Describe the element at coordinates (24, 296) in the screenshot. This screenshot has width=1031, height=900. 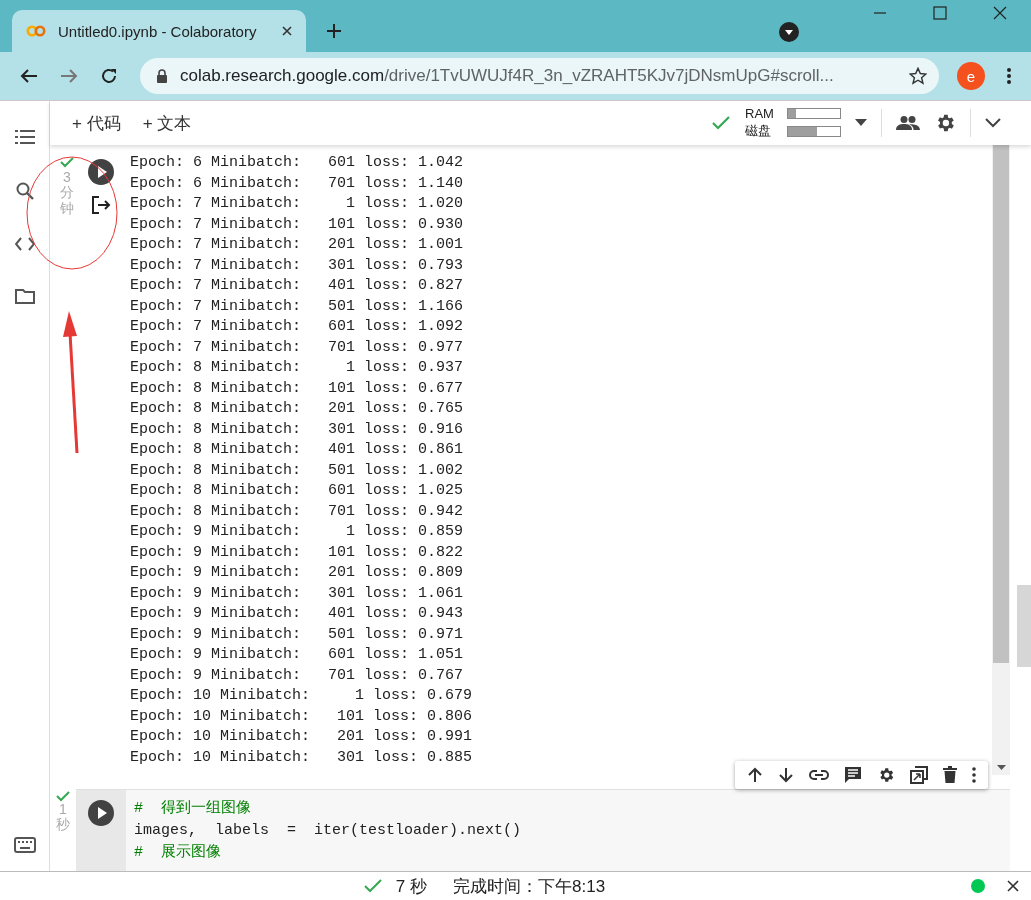
I see `folder-icon` at that location.